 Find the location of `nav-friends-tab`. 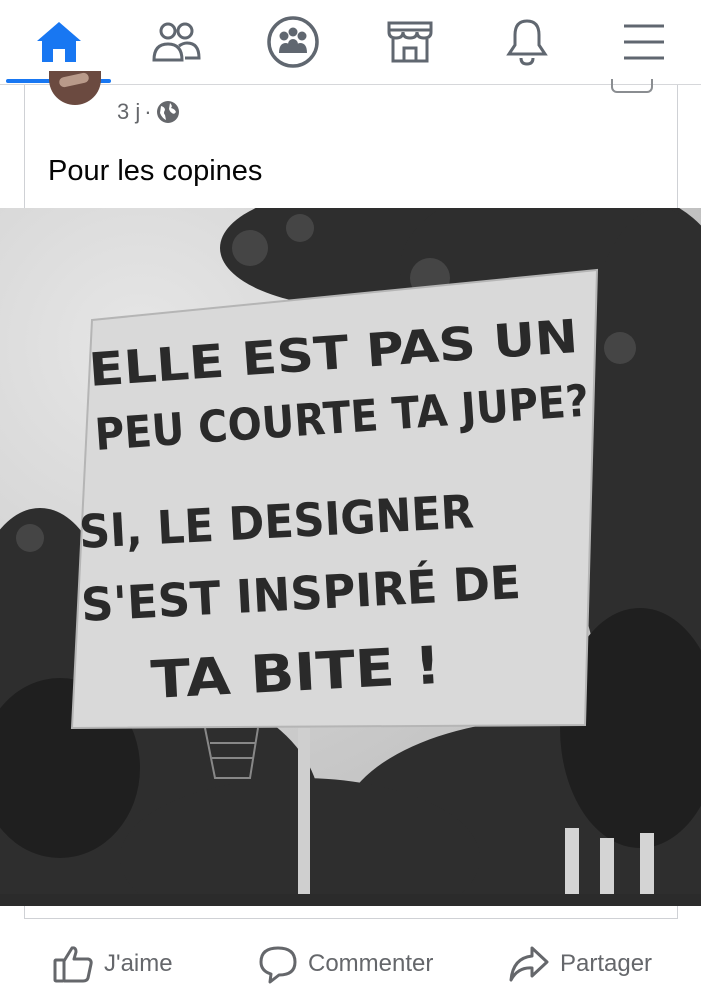

nav-friends-tab is located at coordinates (175, 42).